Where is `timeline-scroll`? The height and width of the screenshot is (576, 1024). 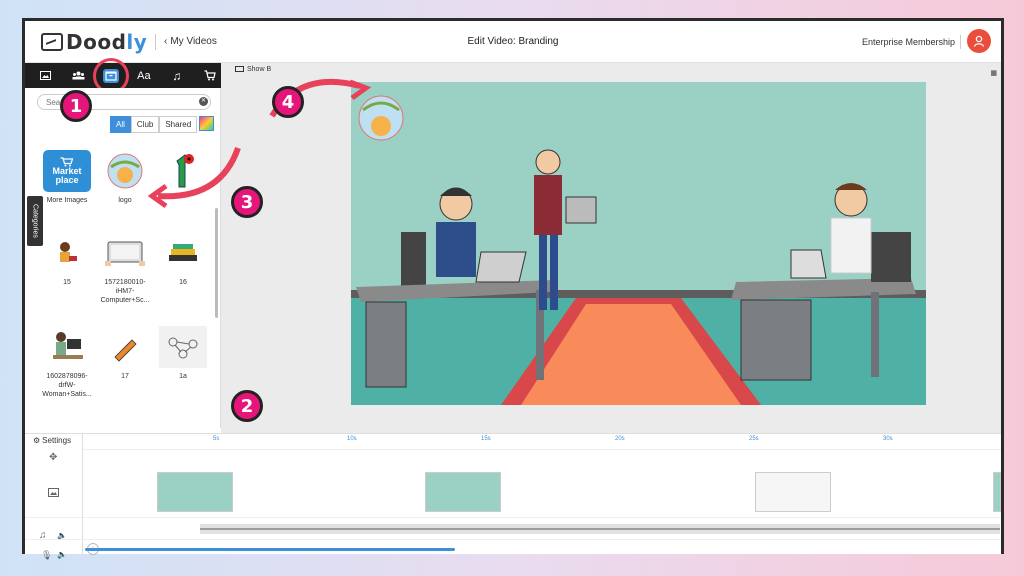 timeline-scroll is located at coordinates (270, 549).